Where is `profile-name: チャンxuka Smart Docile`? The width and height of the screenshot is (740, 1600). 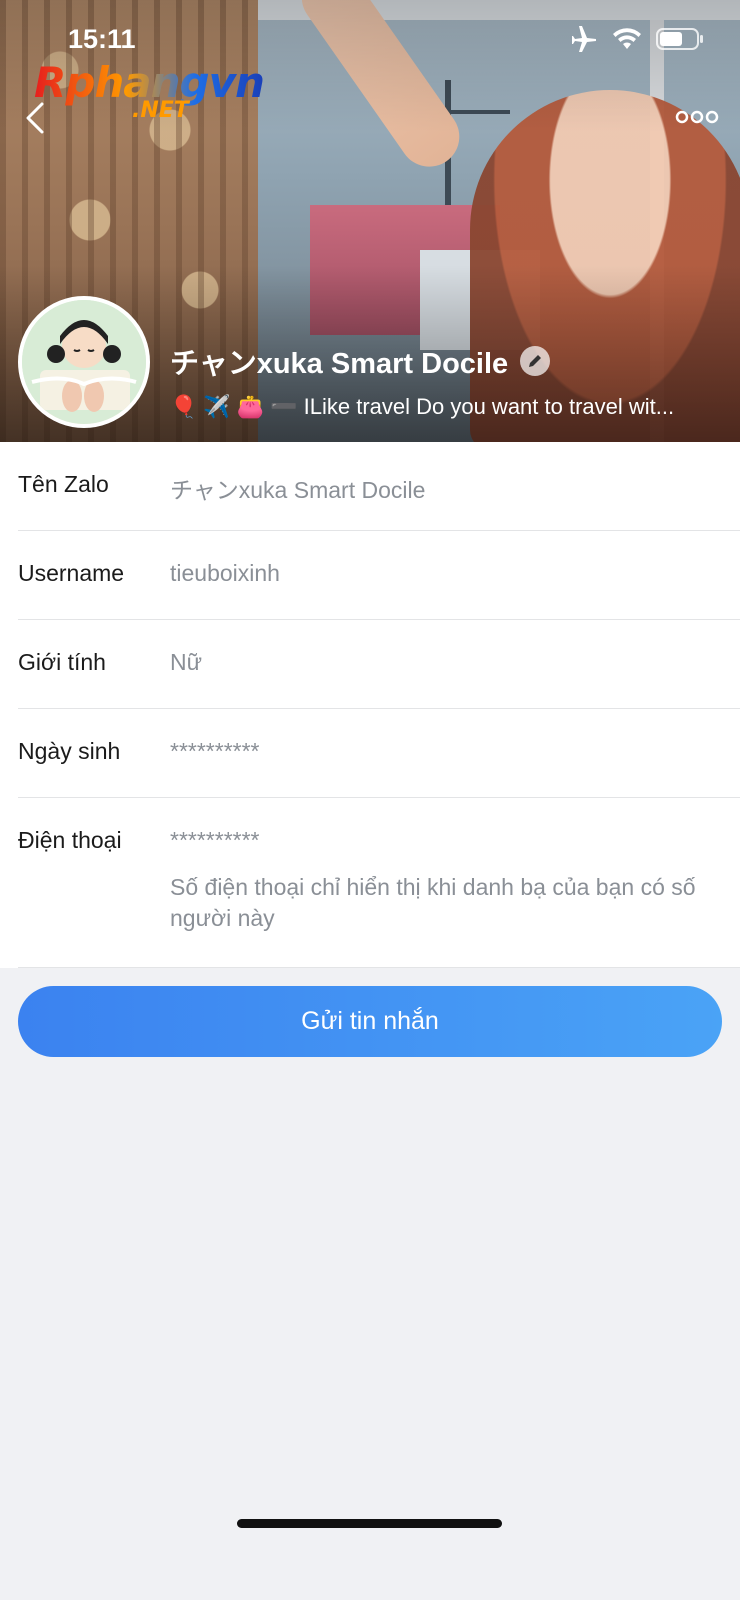 profile-name: チャンxuka Smart Docile is located at coordinates (339, 364).